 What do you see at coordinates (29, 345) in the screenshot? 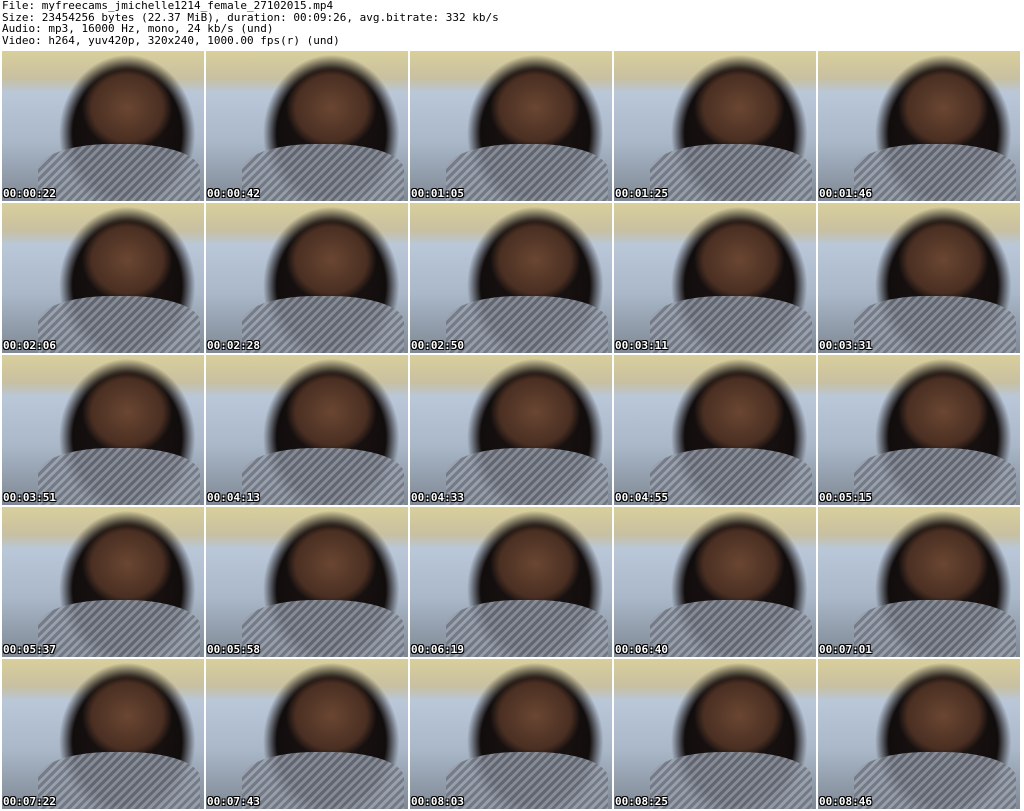
I see `thumbnail-timestamp: 00:02:06` at bounding box center [29, 345].